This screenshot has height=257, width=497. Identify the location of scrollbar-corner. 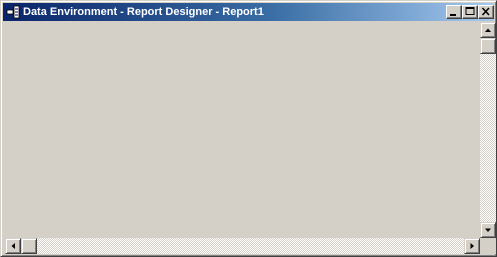
(488, 246).